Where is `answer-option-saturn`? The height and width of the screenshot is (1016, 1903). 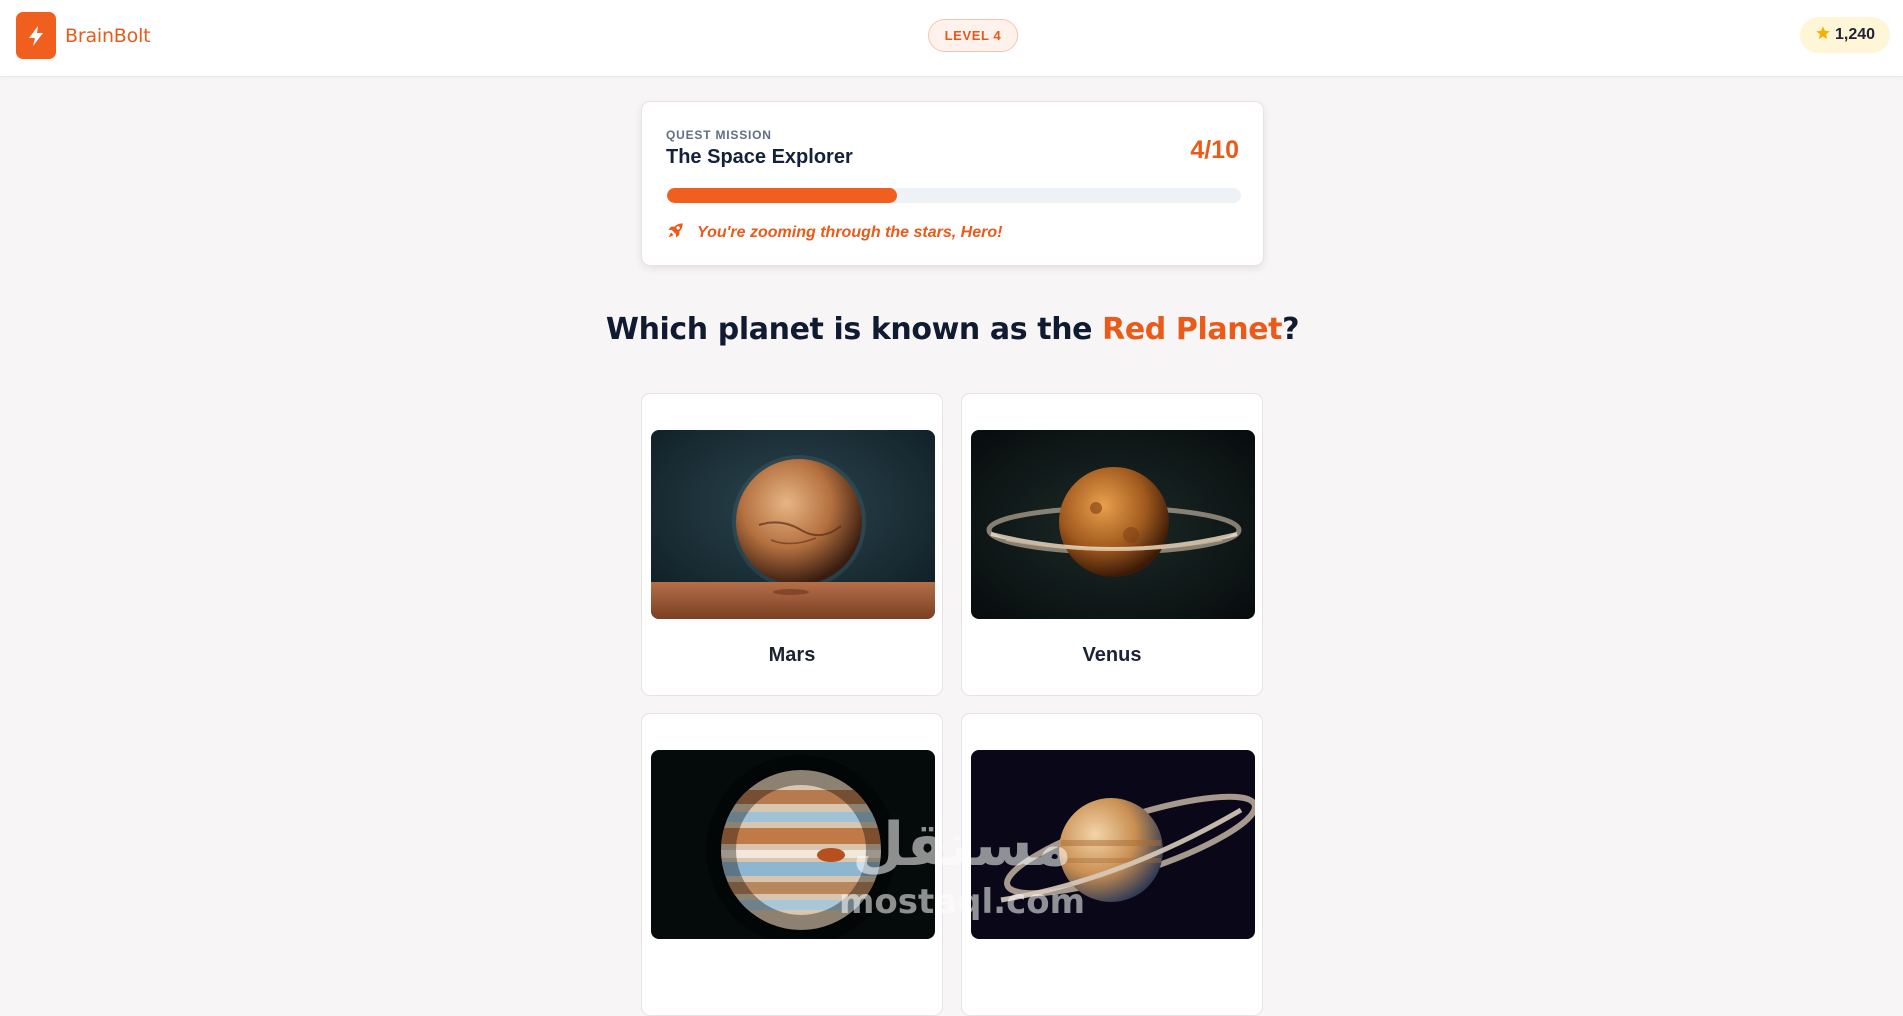
answer-option-saturn is located at coordinates (1112, 864).